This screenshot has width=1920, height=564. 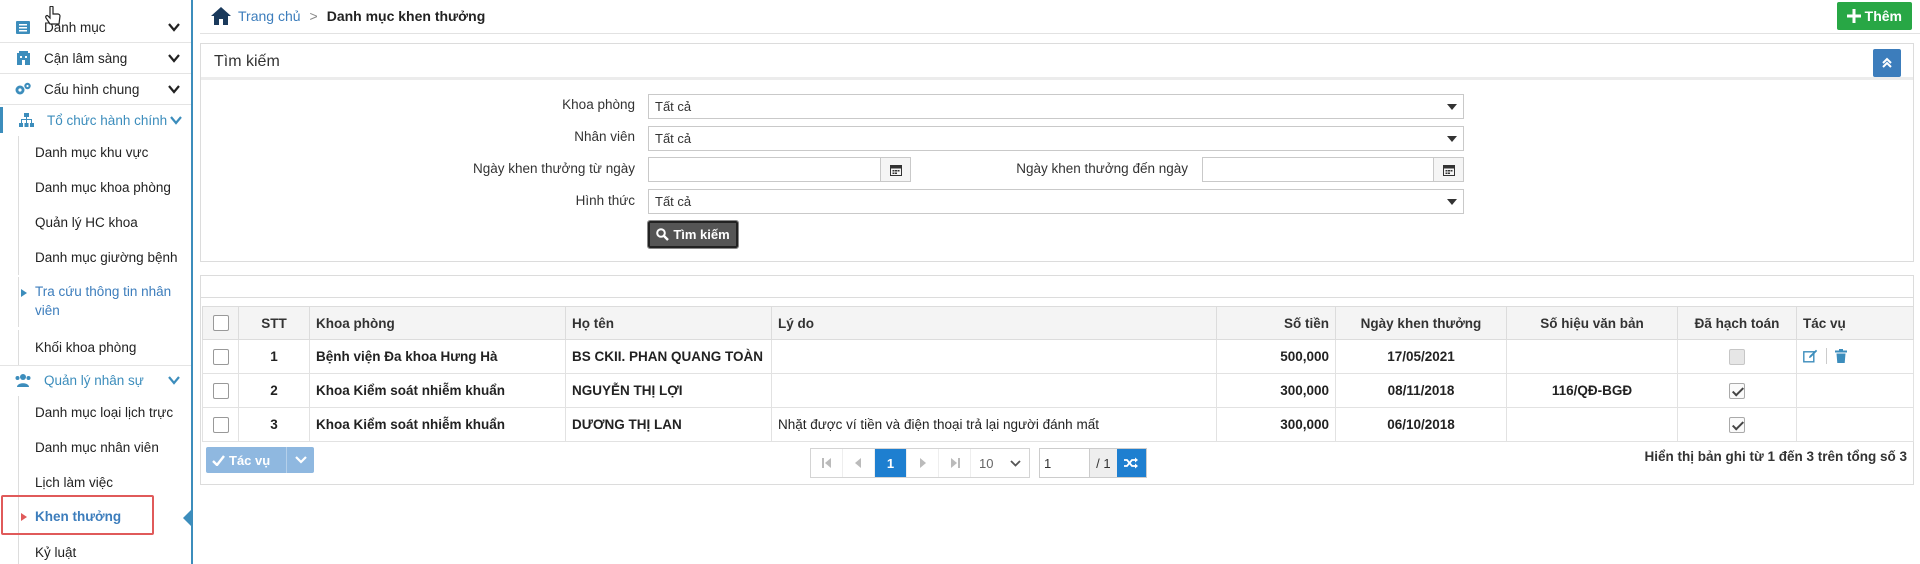 I want to click on home-icon, so click(x=221, y=16).